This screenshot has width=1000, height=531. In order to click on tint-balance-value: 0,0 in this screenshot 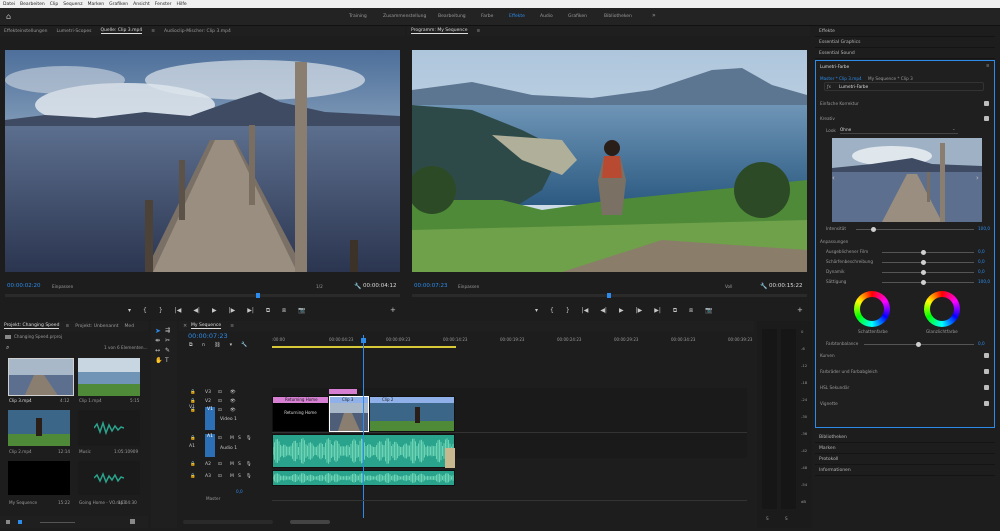, I will do `click(981, 343)`.